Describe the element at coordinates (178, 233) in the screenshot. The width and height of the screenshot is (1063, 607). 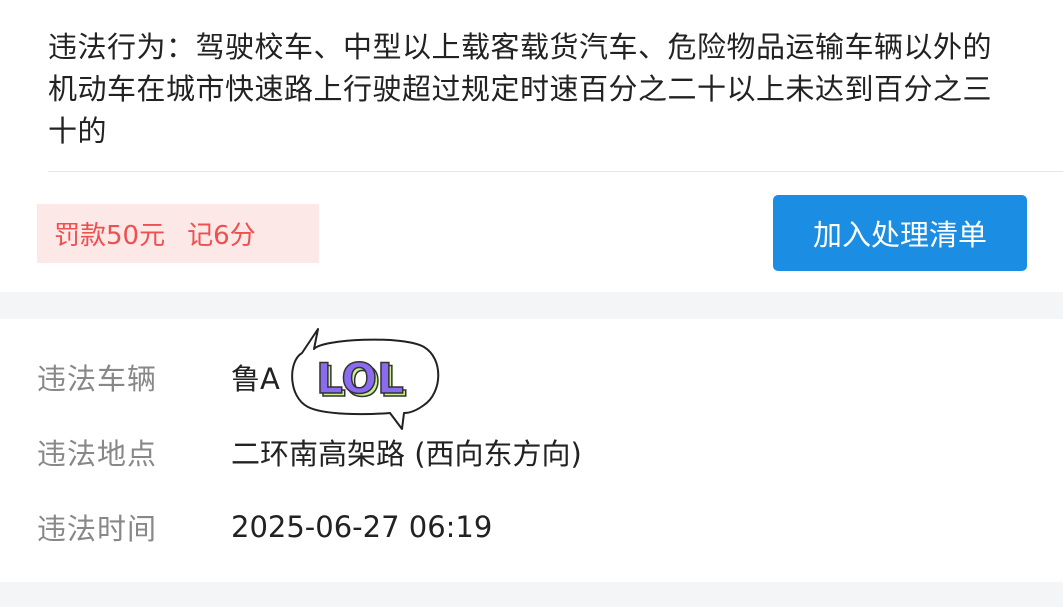
I see `penalty-badge: 罚款50元 记6分` at that location.